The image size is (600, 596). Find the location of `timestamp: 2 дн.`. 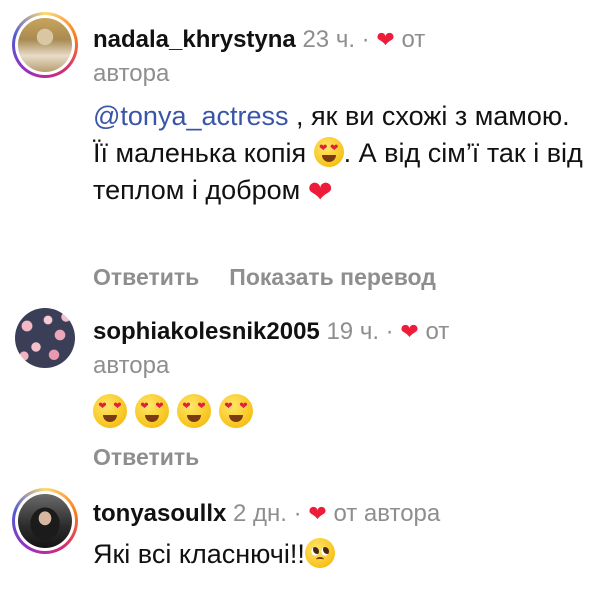

timestamp: 2 дн. is located at coordinates (260, 513).